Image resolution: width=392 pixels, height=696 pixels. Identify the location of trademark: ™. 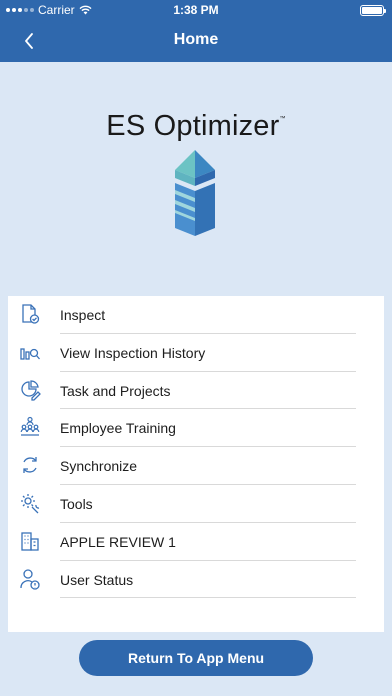
(282, 119).